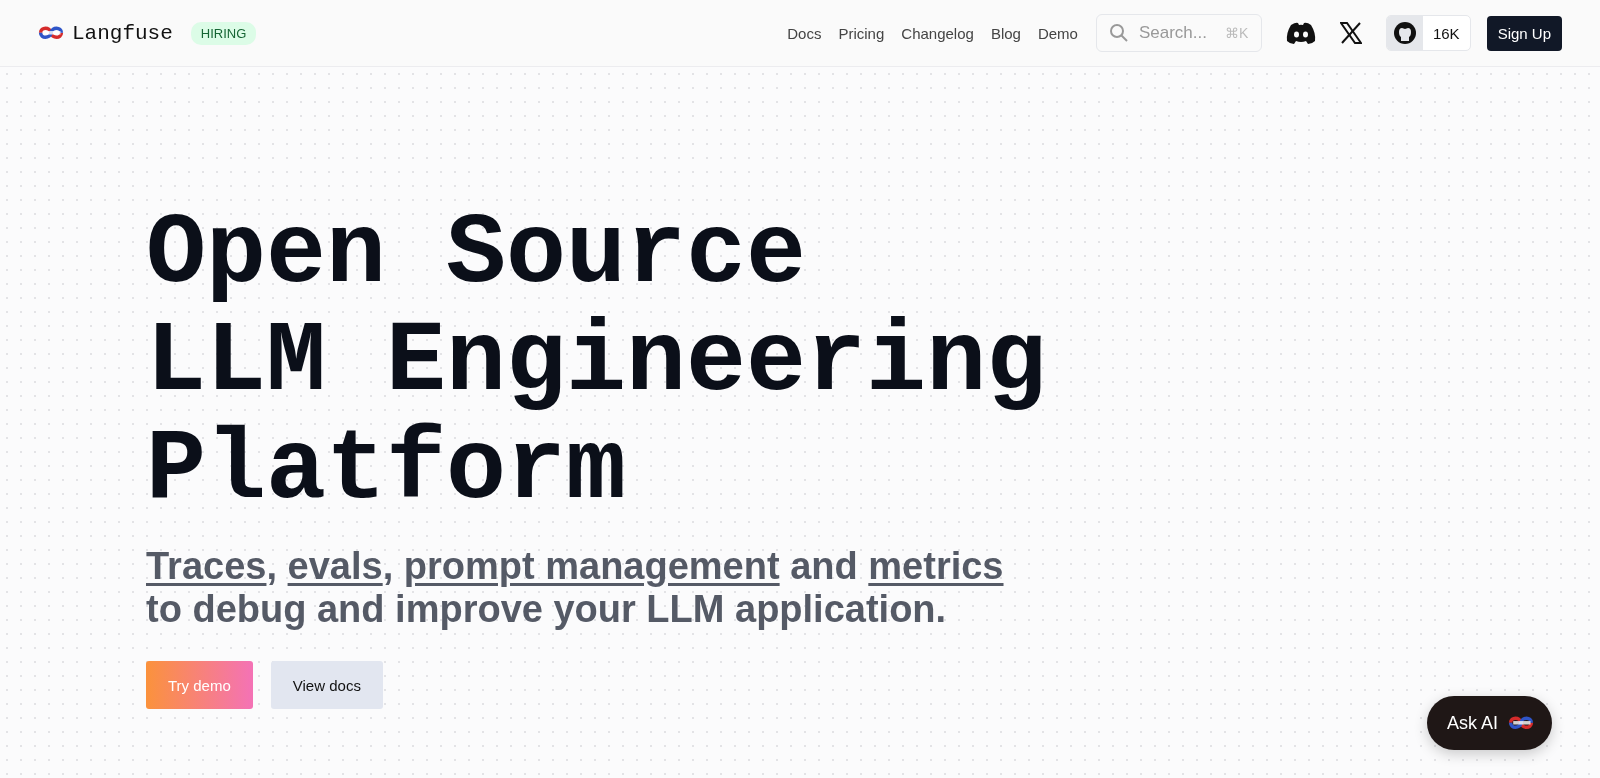  I want to click on hero-subtitle: Traces, evals, prompt management and metrics to debug and improve your LLM application., so click(575, 588).